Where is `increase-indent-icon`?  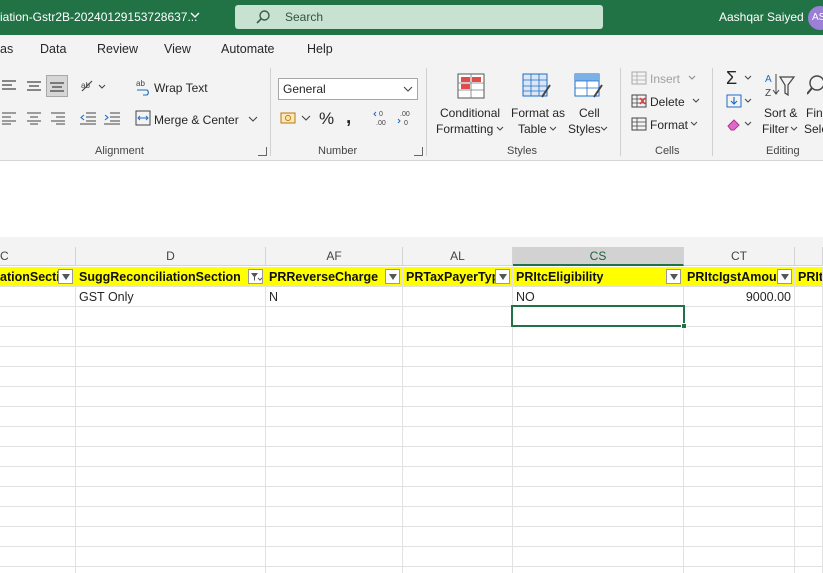 increase-indent-icon is located at coordinates (112, 118).